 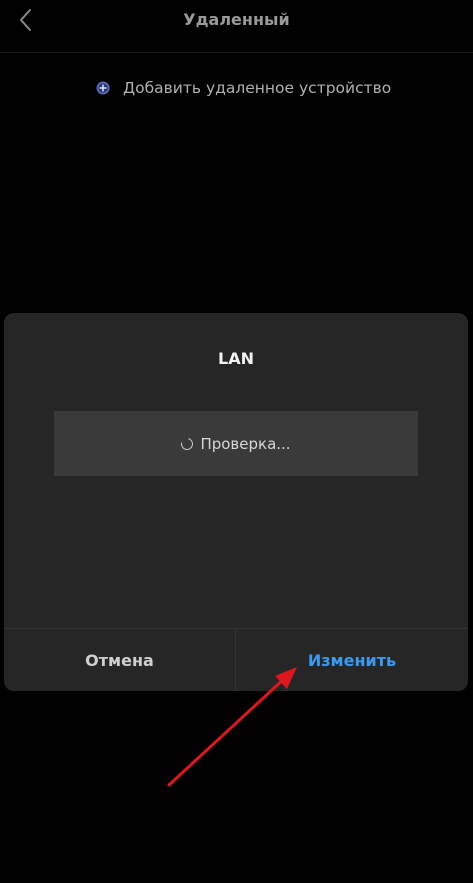 What do you see at coordinates (236, 19) in the screenshot?
I see `page-title: Удаленный` at bounding box center [236, 19].